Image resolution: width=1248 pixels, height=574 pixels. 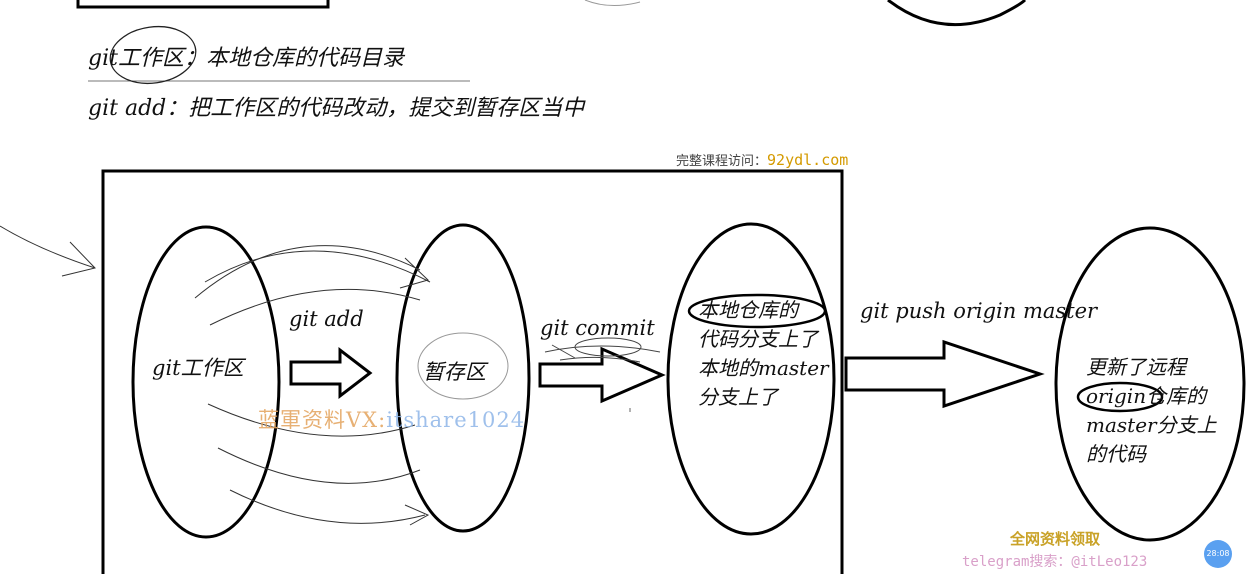 What do you see at coordinates (198, 368) in the screenshot?
I see `workspace-label: git工作区` at bounding box center [198, 368].